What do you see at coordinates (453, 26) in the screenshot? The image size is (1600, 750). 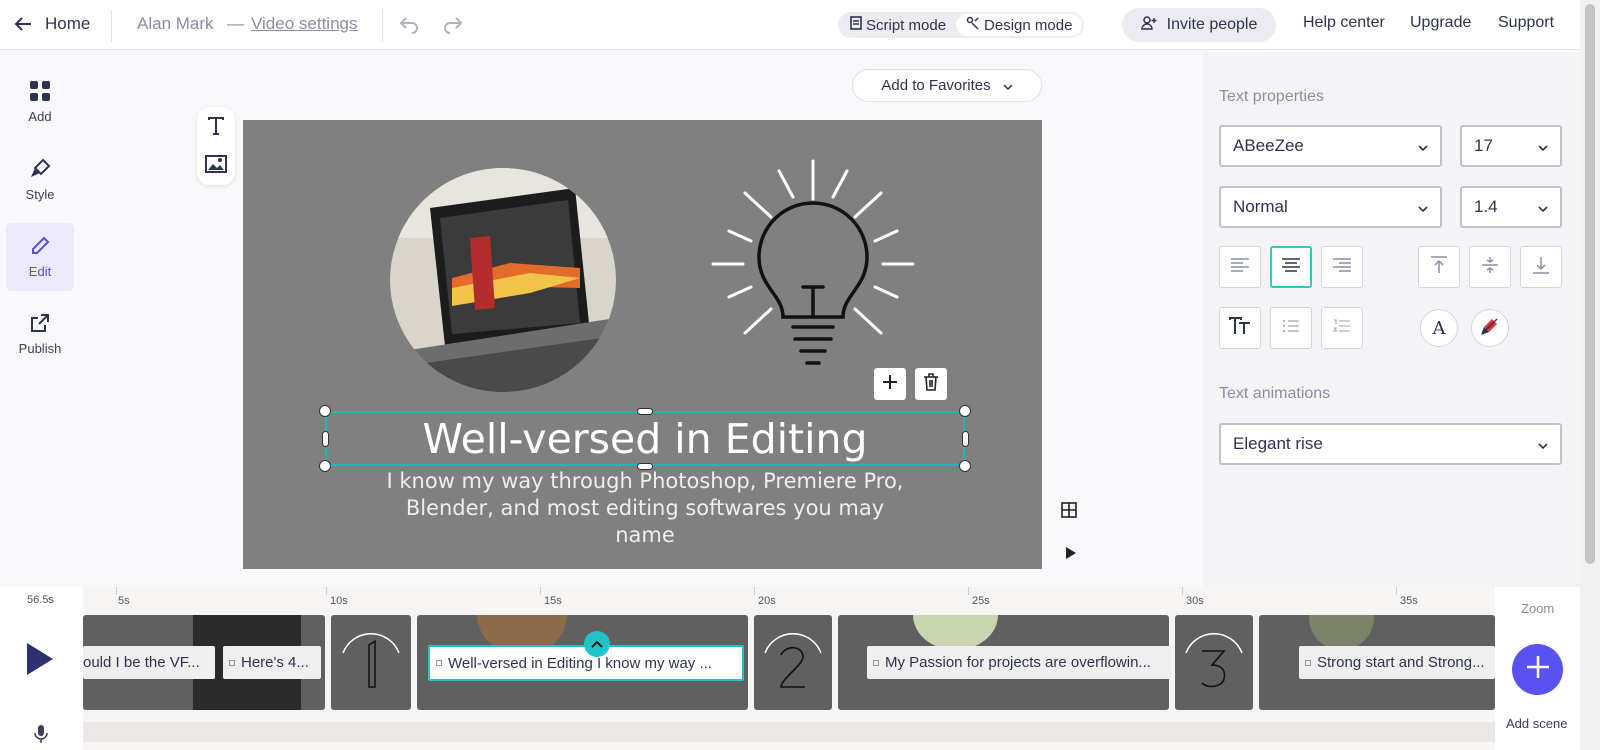 I see `redo-icon` at bounding box center [453, 26].